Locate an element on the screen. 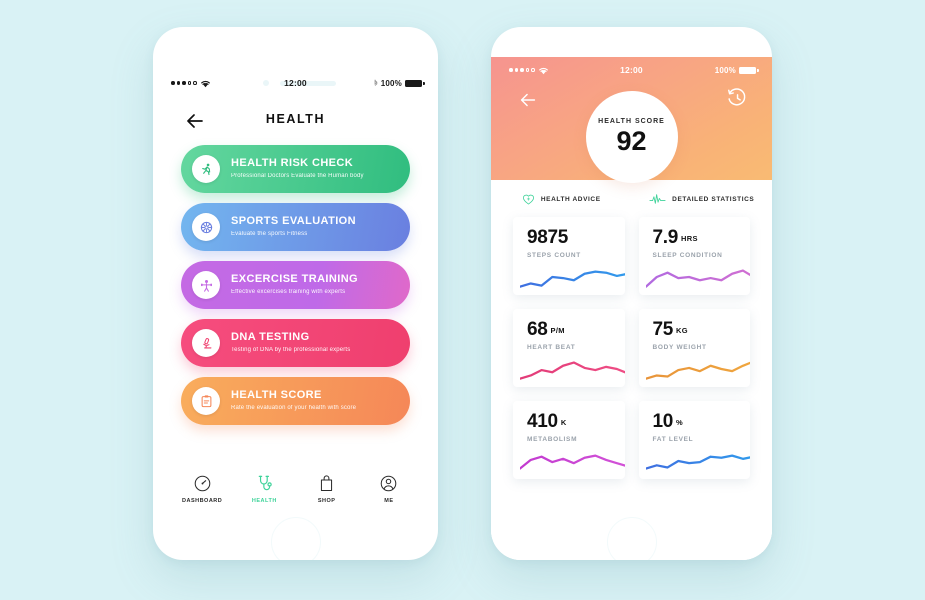  tab-me: ME is located at coordinates (389, 489).